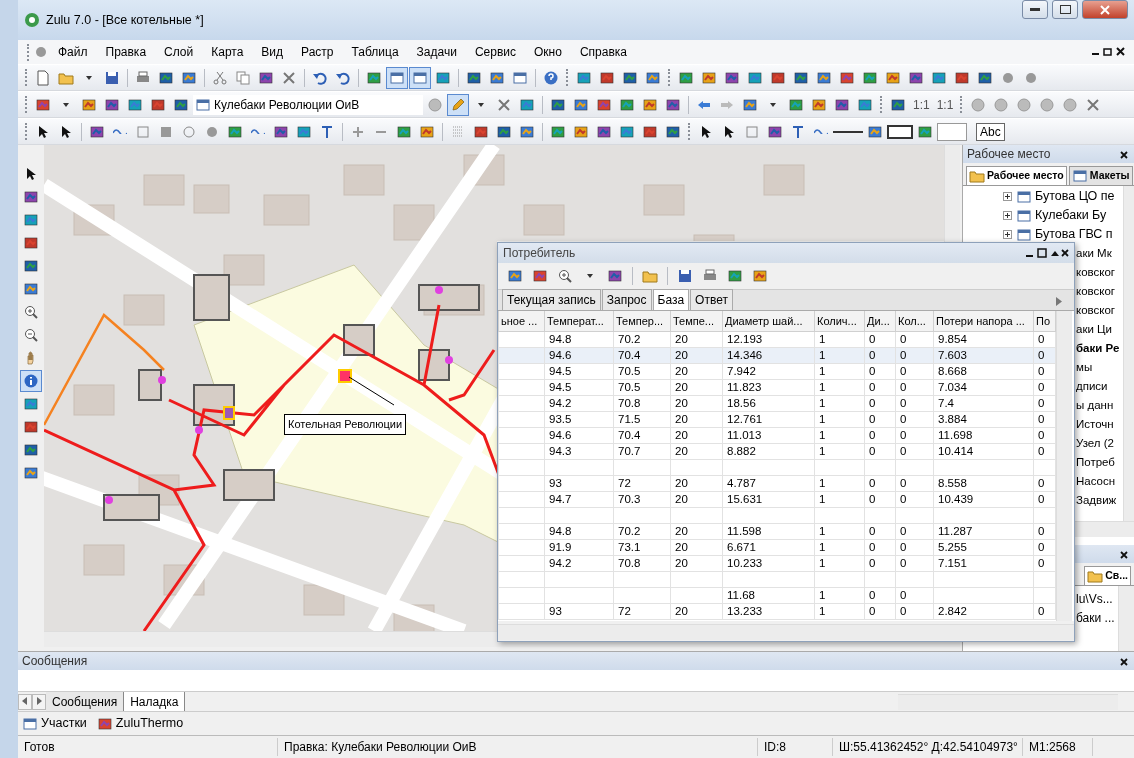  What do you see at coordinates (179, 52) in the screenshot?
I see `menu-item: Слой` at bounding box center [179, 52].